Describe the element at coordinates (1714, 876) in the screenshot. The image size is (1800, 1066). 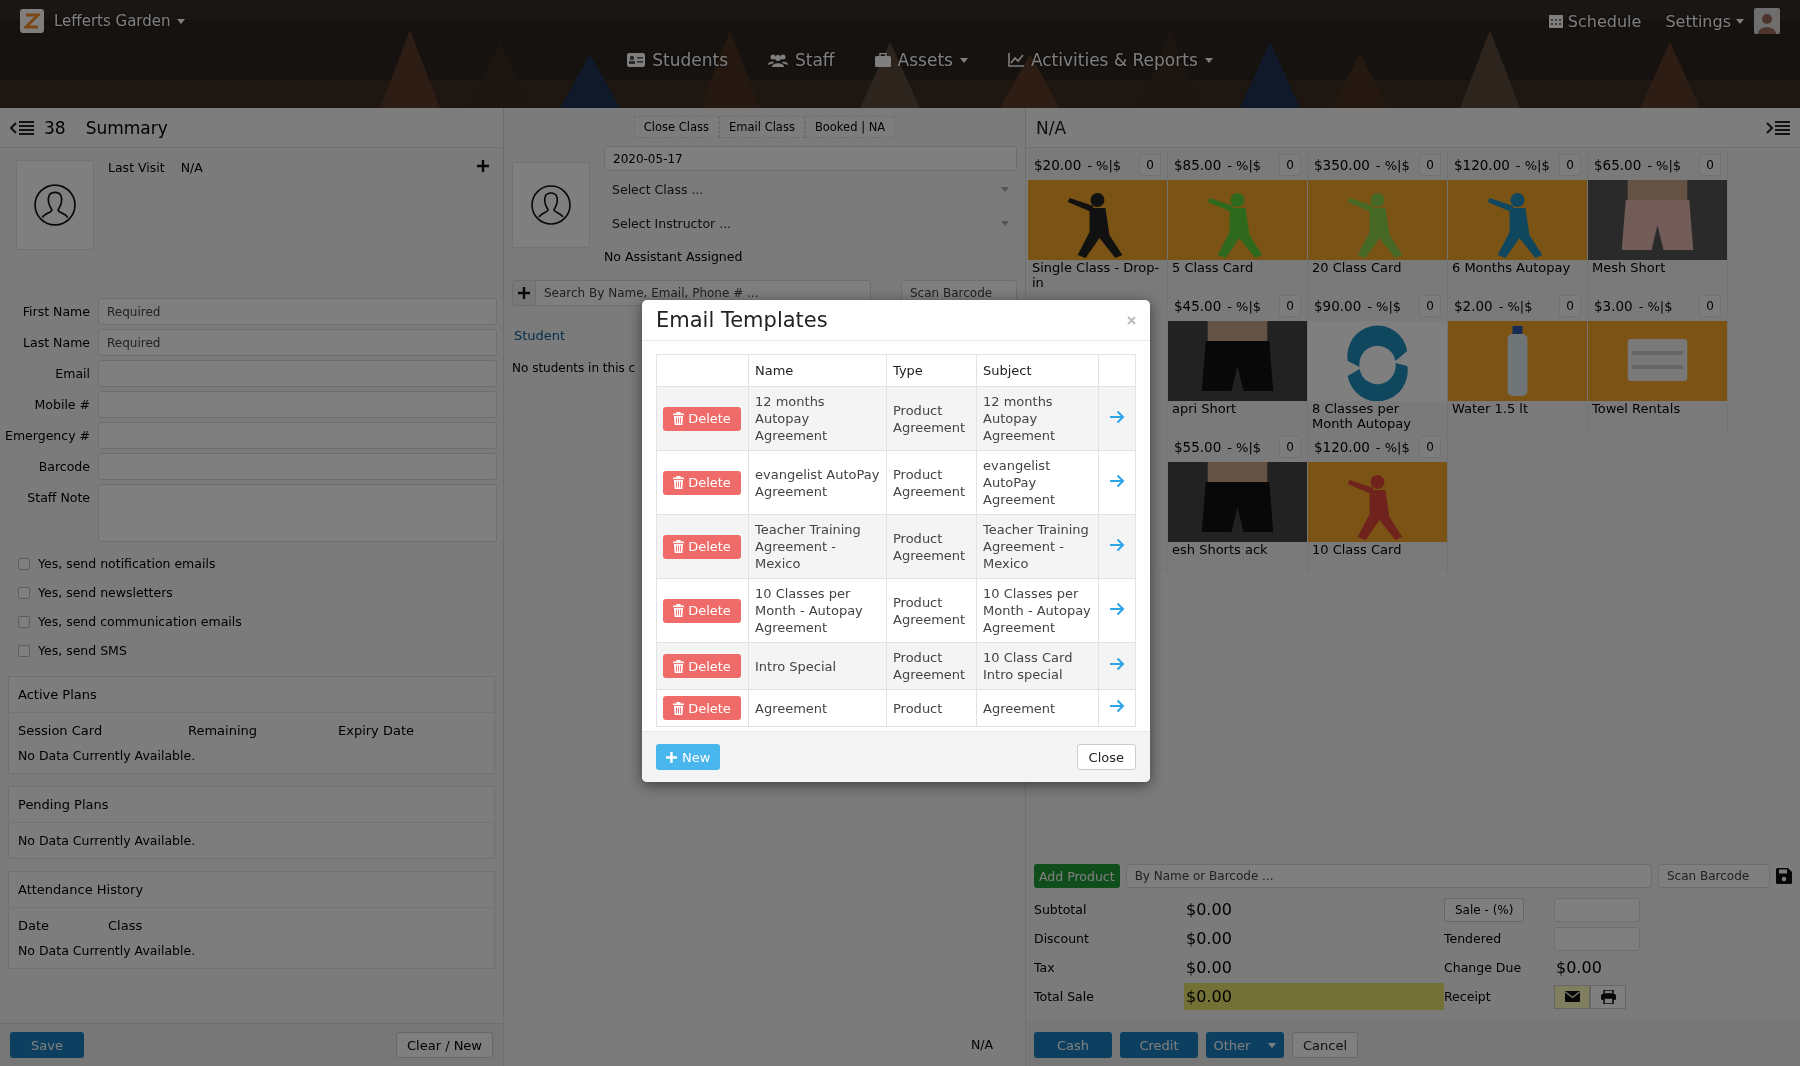
I see `barcode-field: Scan Barcode` at that location.